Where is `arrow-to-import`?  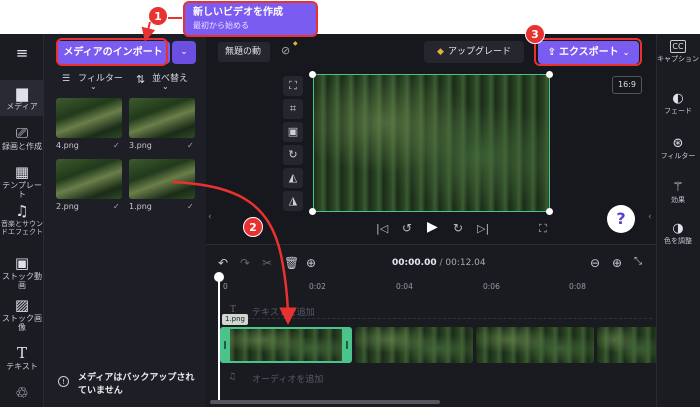 arrow-to-import is located at coordinates (148, 31).